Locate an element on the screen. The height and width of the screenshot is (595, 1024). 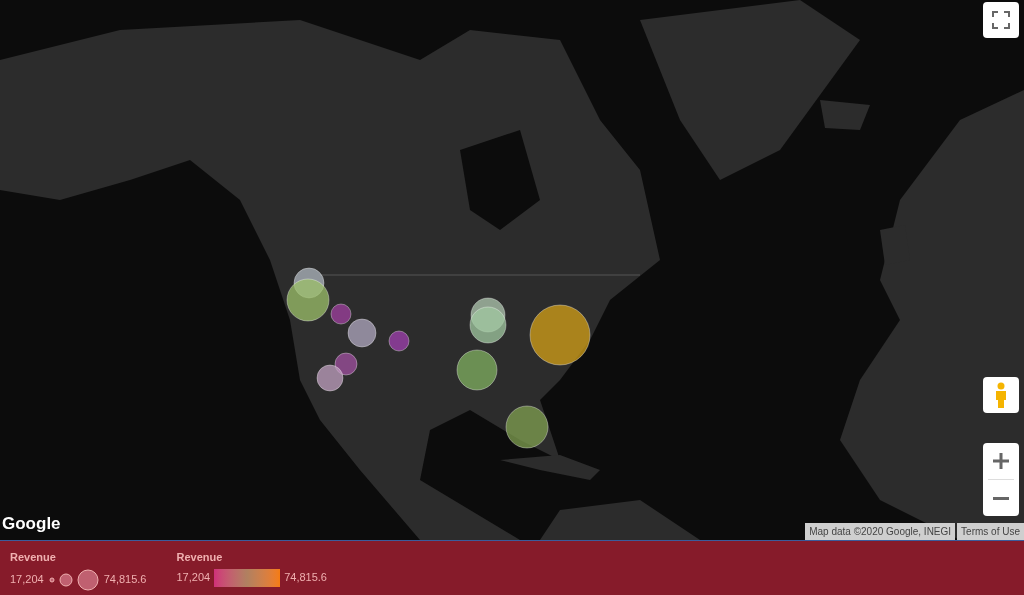
fullscreen-button is located at coordinates (1001, 20).